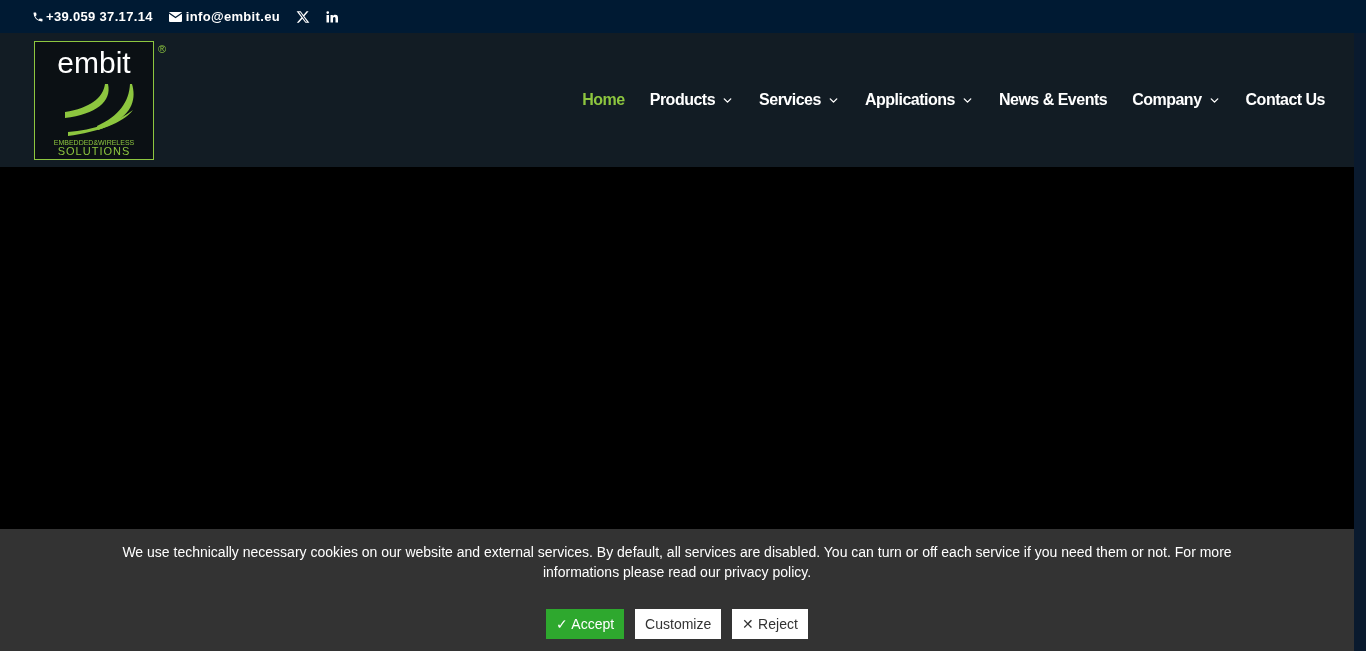  I want to click on nav-link: Contact Us, so click(1285, 100).